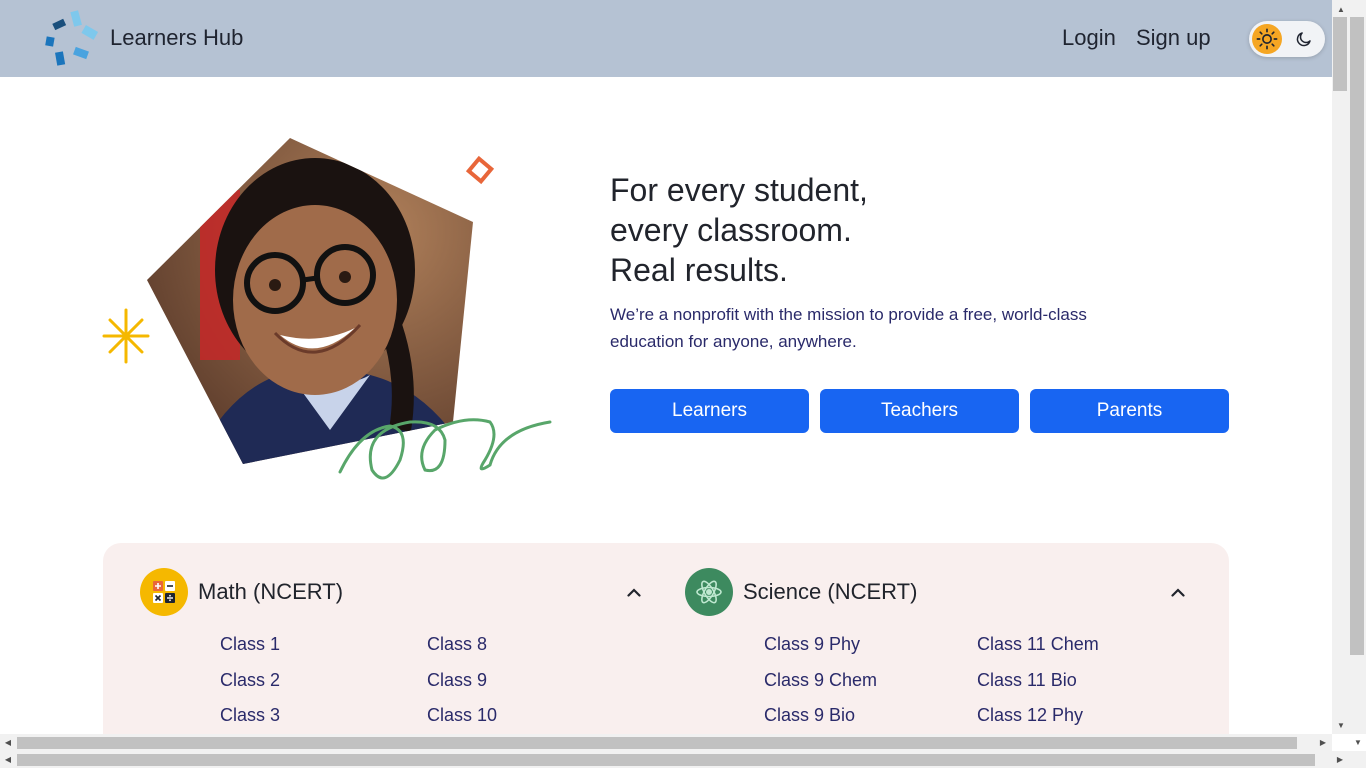 This screenshot has height=768, width=1366. What do you see at coordinates (709, 411) in the screenshot?
I see `learners-button: Learners` at bounding box center [709, 411].